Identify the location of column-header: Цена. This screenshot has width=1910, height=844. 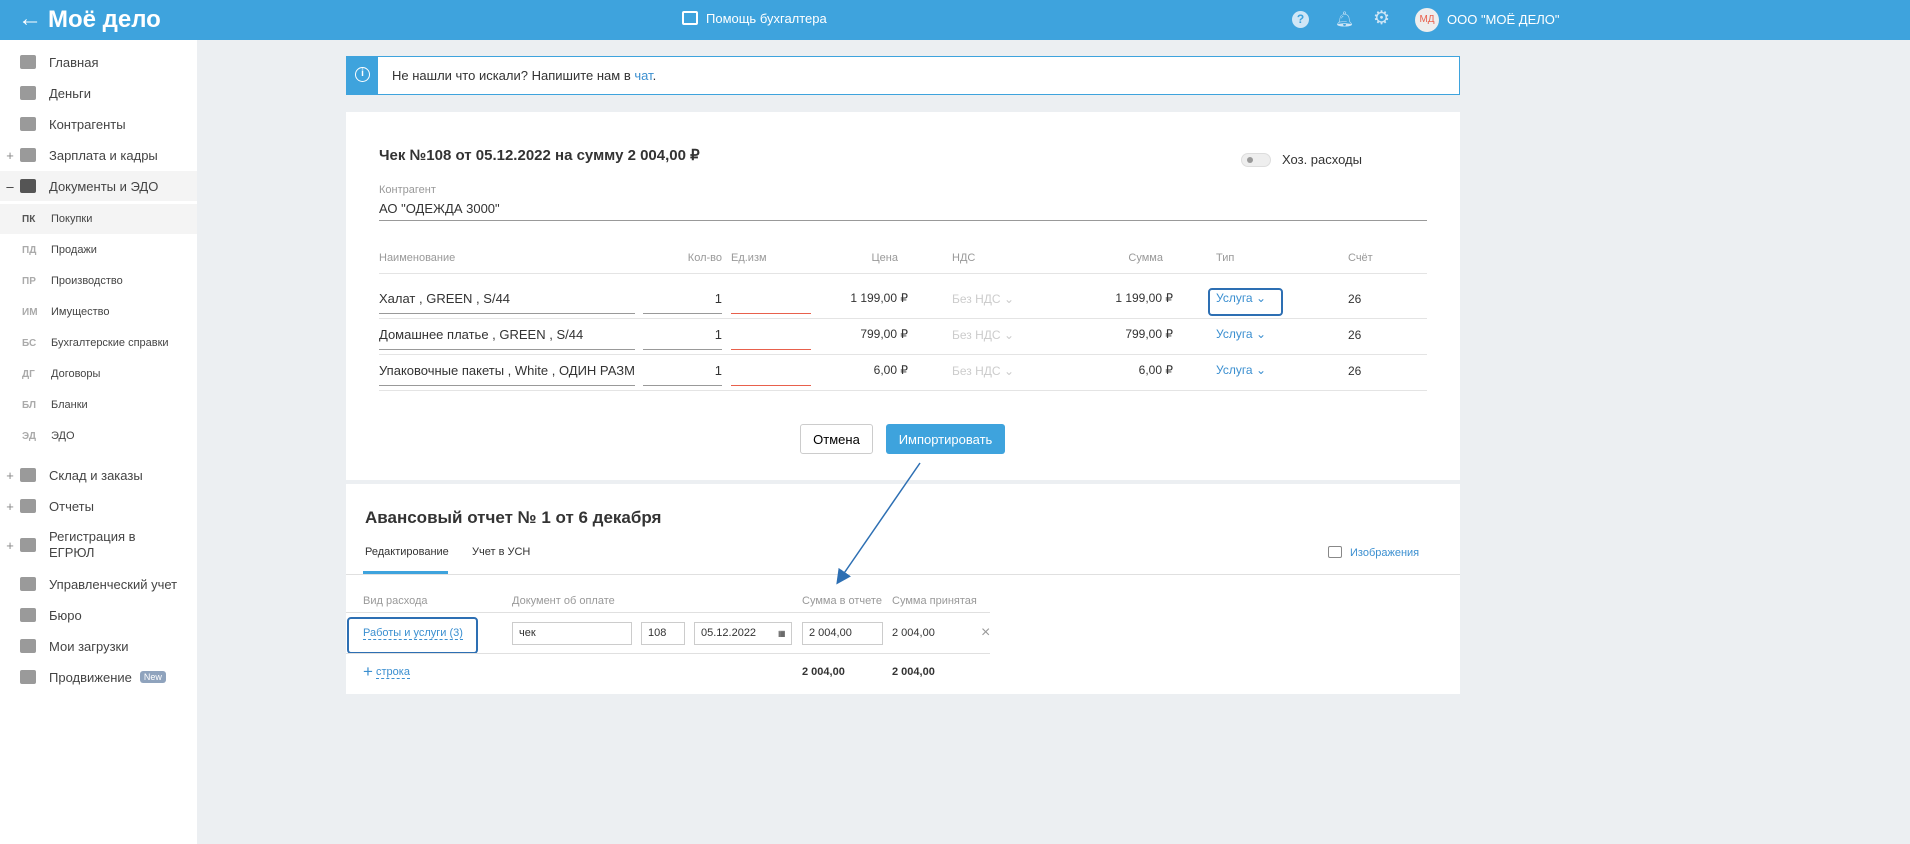
(884, 258).